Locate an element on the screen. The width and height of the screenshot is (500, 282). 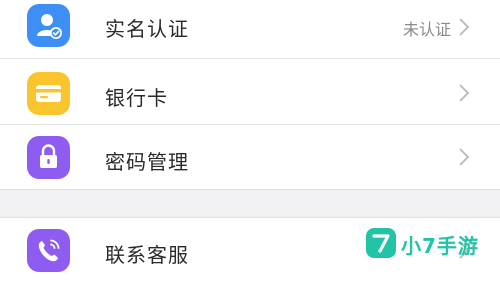
menu-item-label: 银行卡 is located at coordinates (136, 98).